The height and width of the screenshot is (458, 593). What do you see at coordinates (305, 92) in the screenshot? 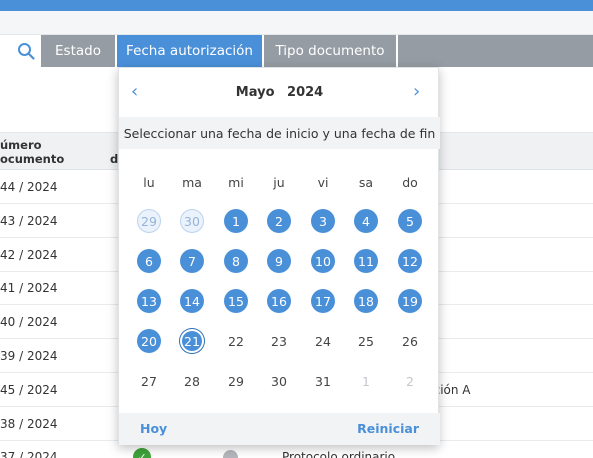
I see `calendar-year: 2024` at bounding box center [305, 92].